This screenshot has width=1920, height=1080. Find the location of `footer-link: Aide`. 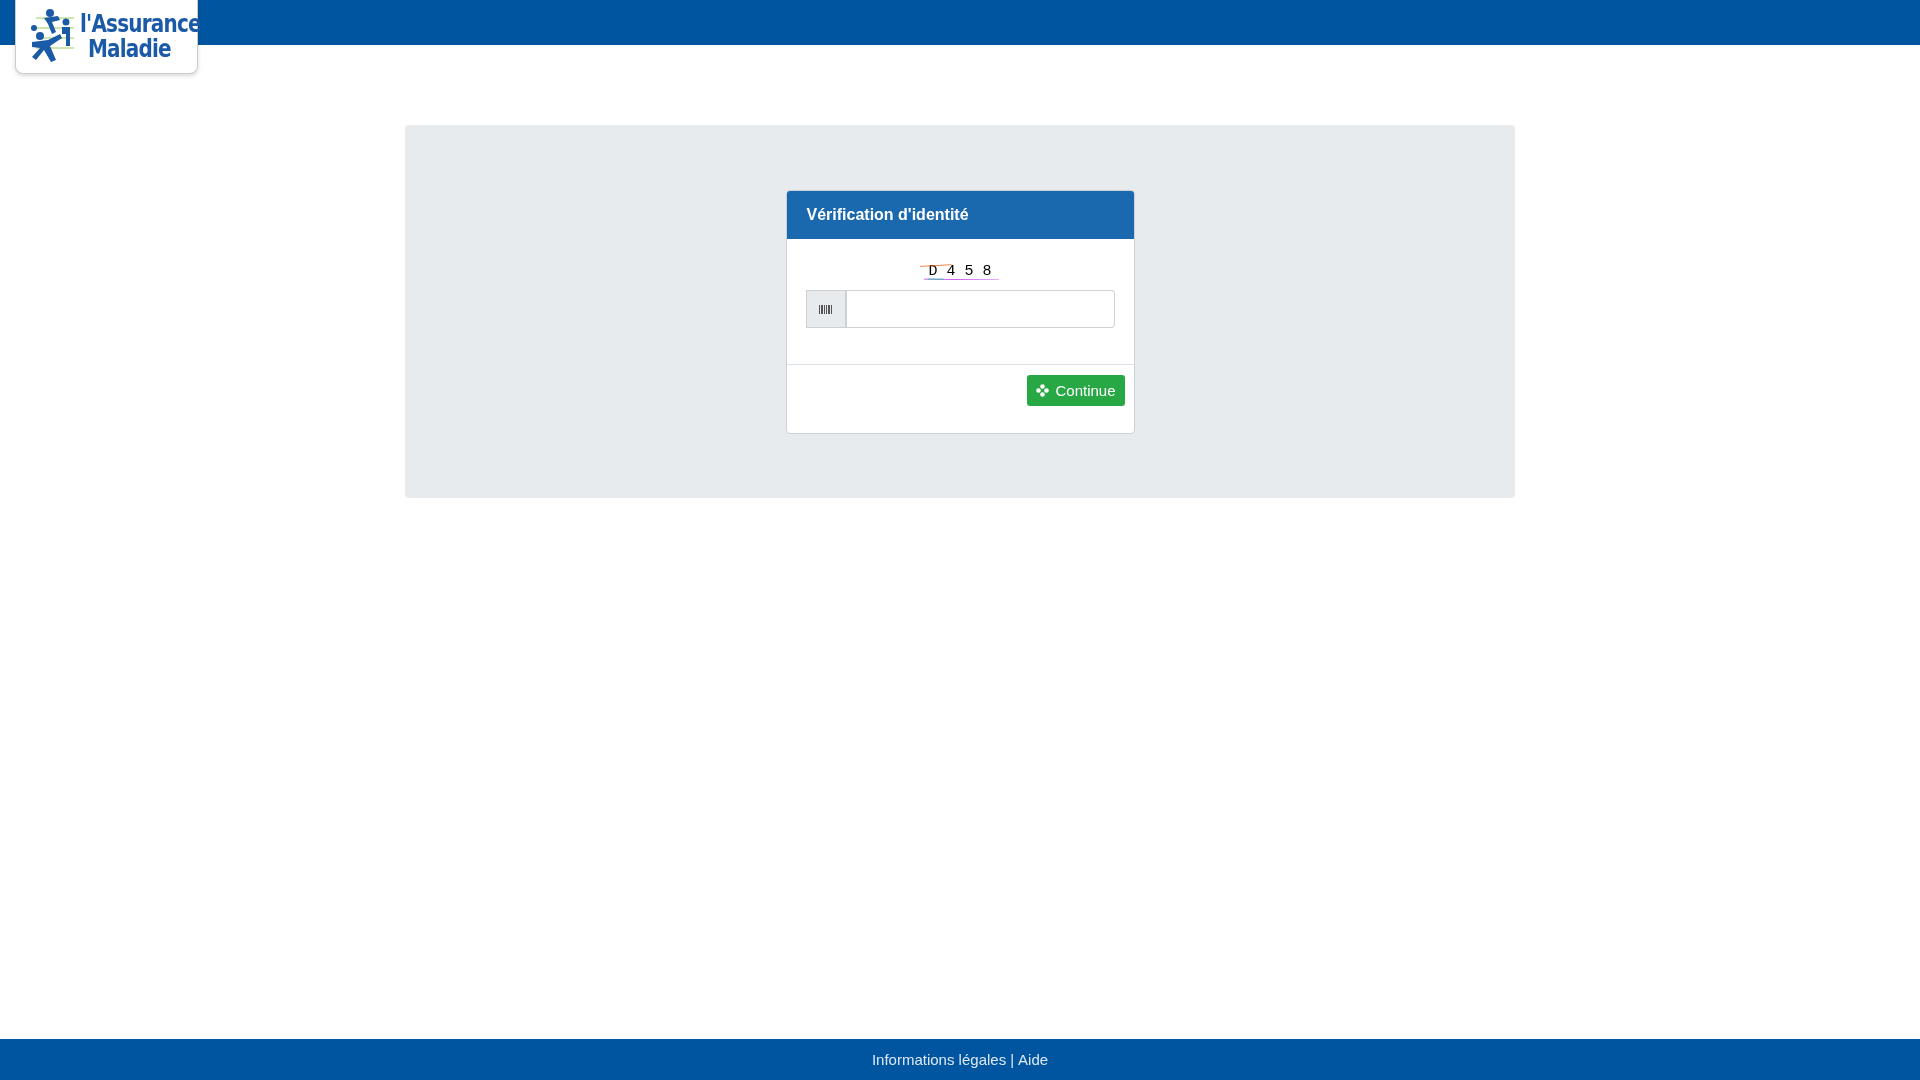

footer-link: Aide is located at coordinates (1033, 1059).